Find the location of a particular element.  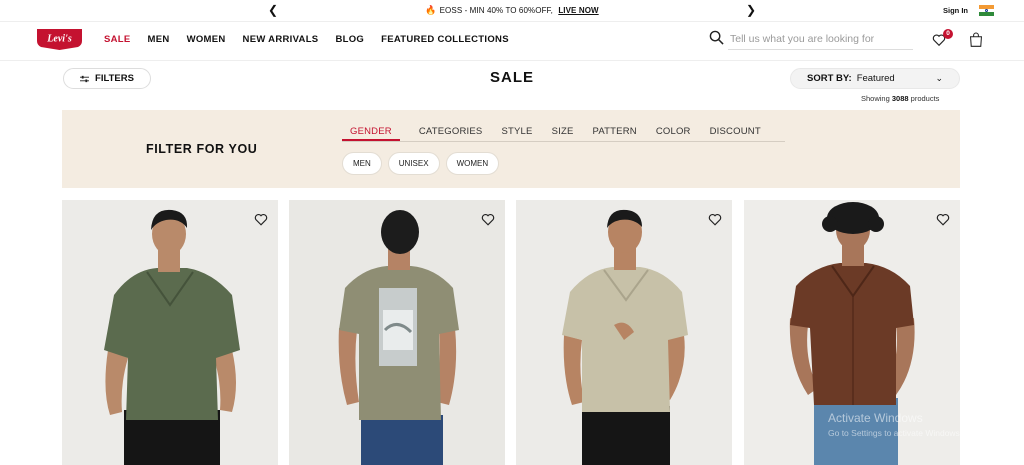

fire-icon: 🔥 is located at coordinates (431, 10).